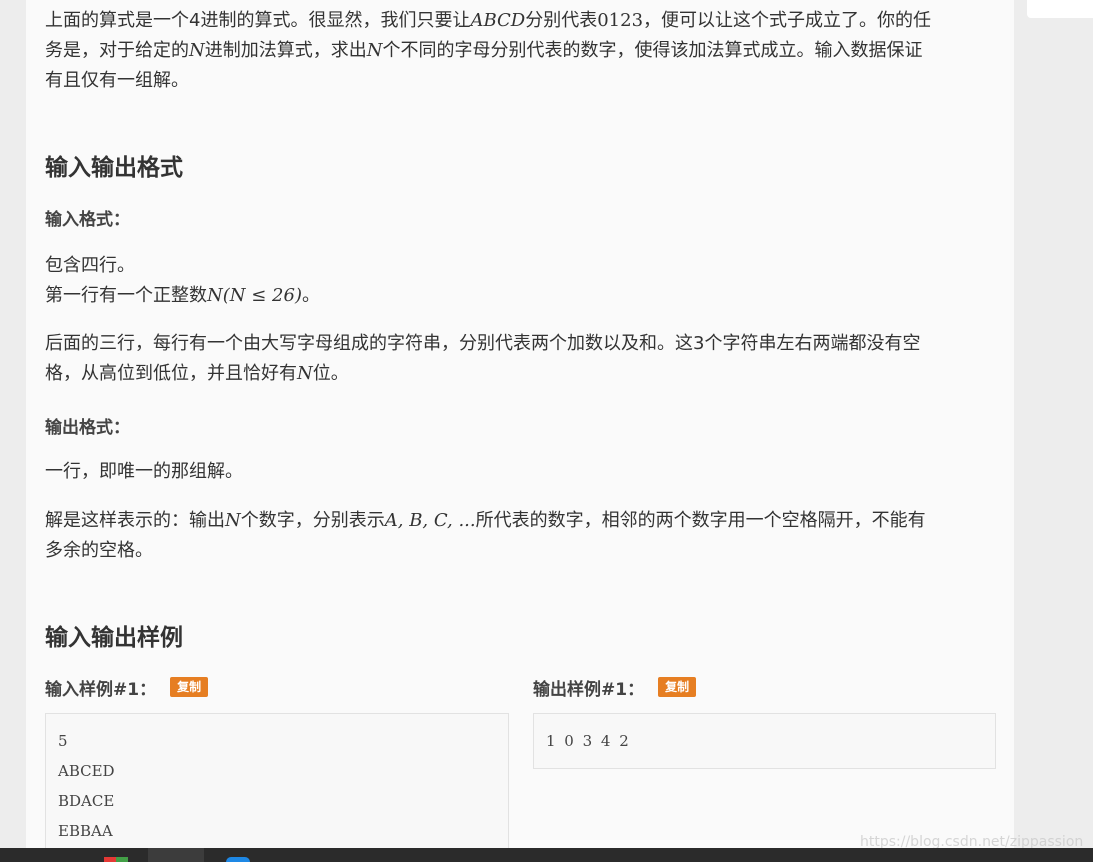  What do you see at coordinates (764, 741) in the screenshot?
I see `sample-output-box: 1 0 3 4 2` at bounding box center [764, 741].